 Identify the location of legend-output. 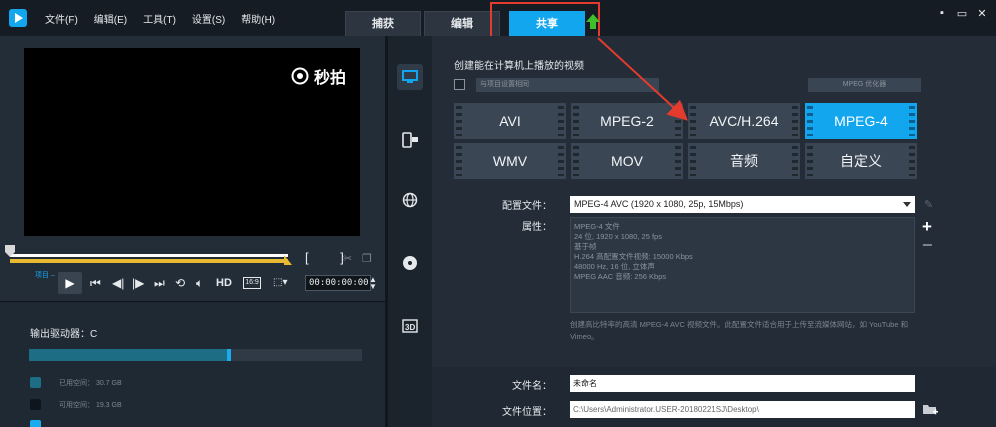
(35, 423).